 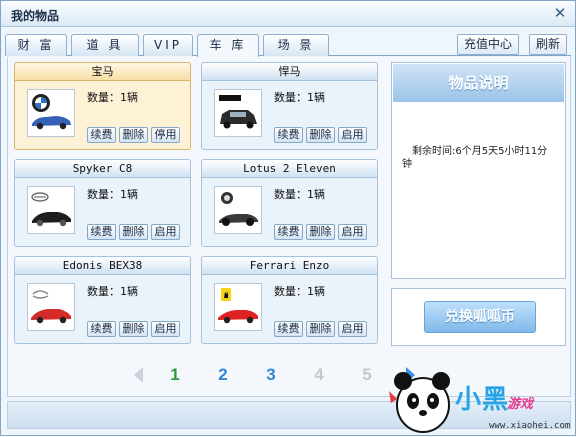 What do you see at coordinates (238, 119) in the screenshot?
I see `black-suv-icon` at bounding box center [238, 119].